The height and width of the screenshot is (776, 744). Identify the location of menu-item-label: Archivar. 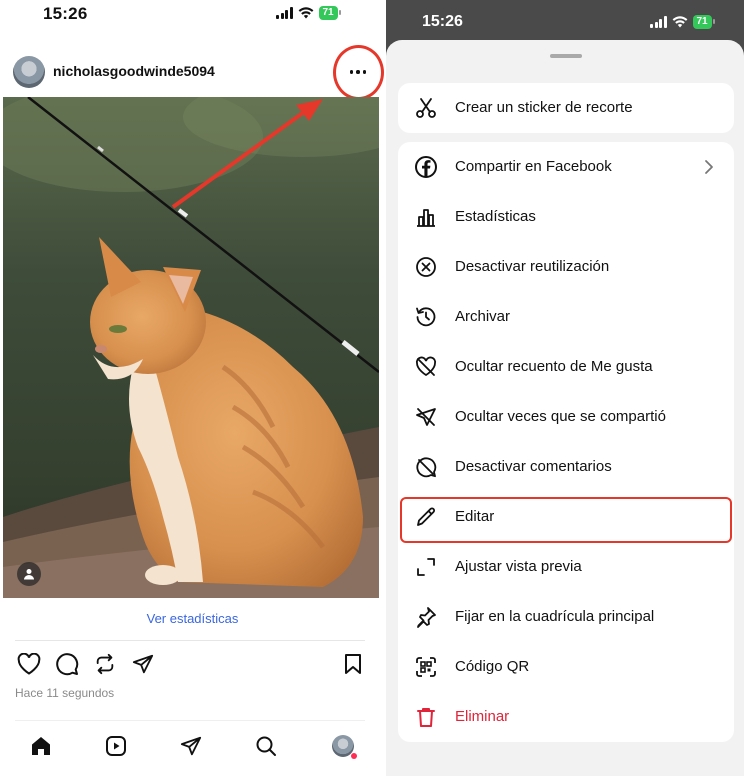
(483, 316).